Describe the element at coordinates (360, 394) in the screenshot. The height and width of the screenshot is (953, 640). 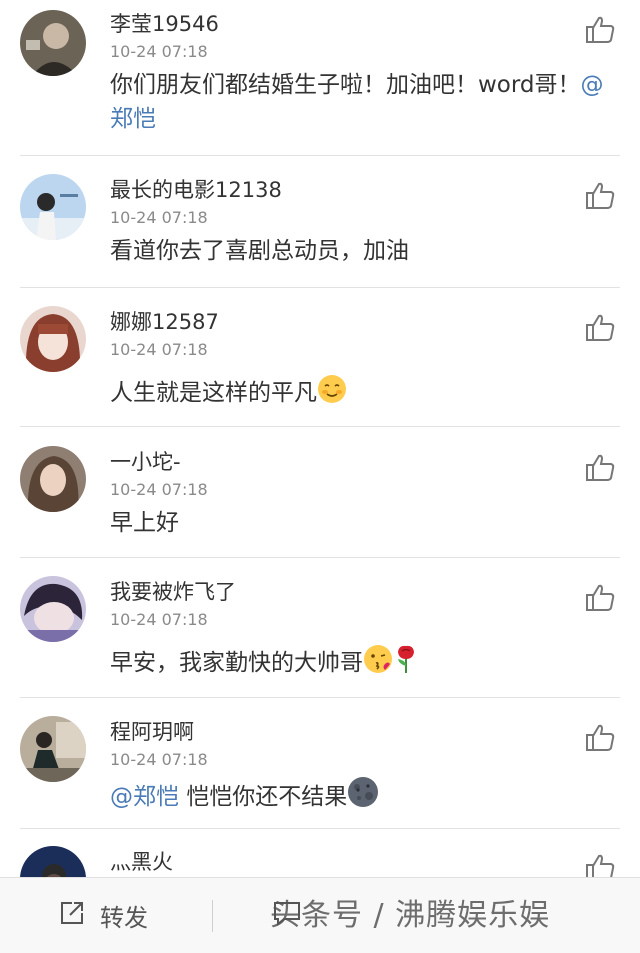
I see `comment-text: 人生就是这样的平凡` at that location.